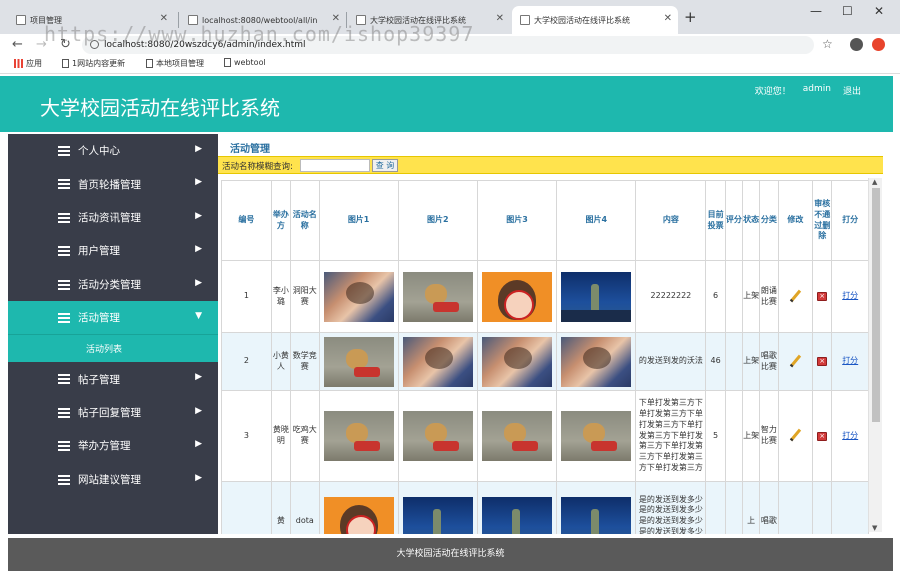 This screenshot has height=577, width=900. What do you see at coordinates (41, 44) in the screenshot?
I see `forward-icon: →` at bounding box center [41, 44].